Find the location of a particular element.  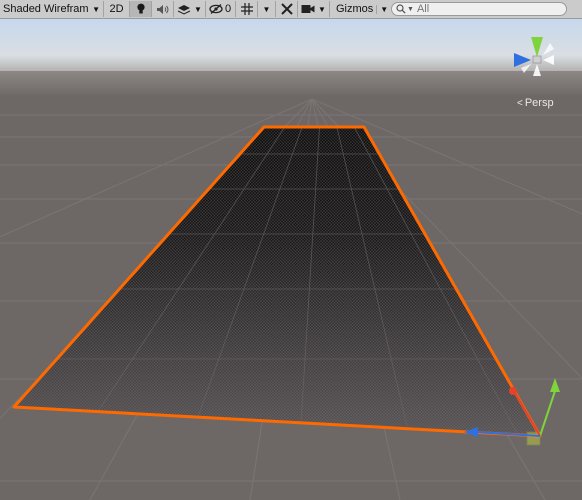

audio-toggle-button is located at coordinates (163, 9).